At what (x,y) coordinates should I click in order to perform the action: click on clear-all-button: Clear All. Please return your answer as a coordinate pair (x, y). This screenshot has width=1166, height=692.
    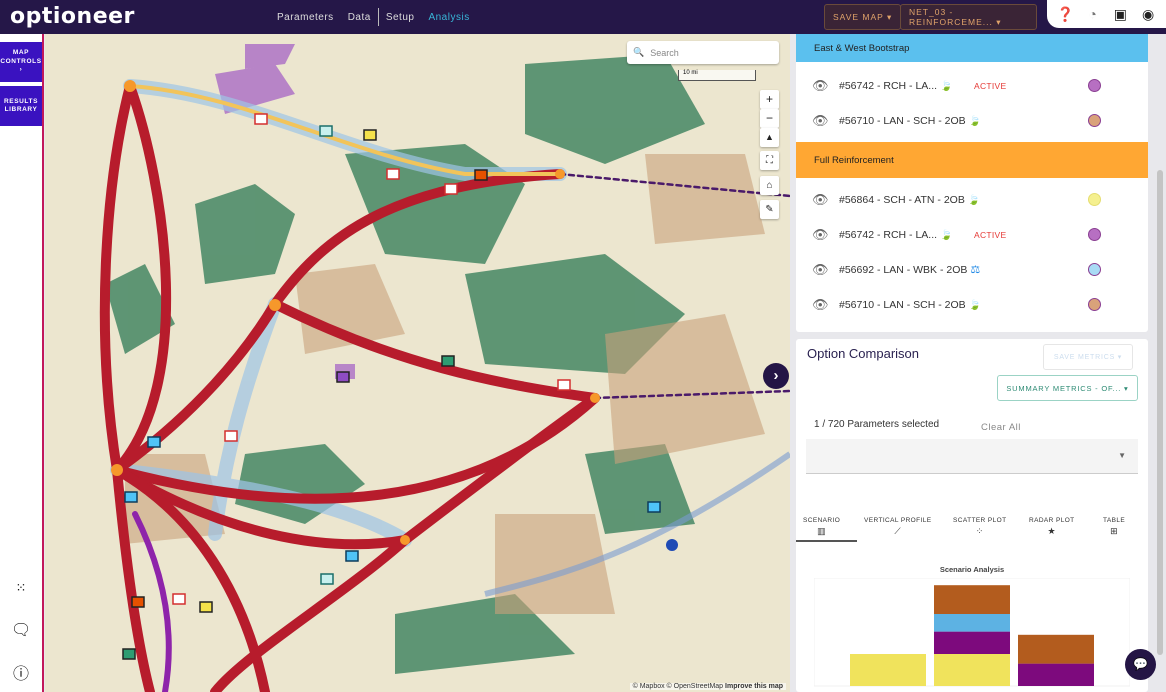
    Looking at the image, I should click on (1001, 427).